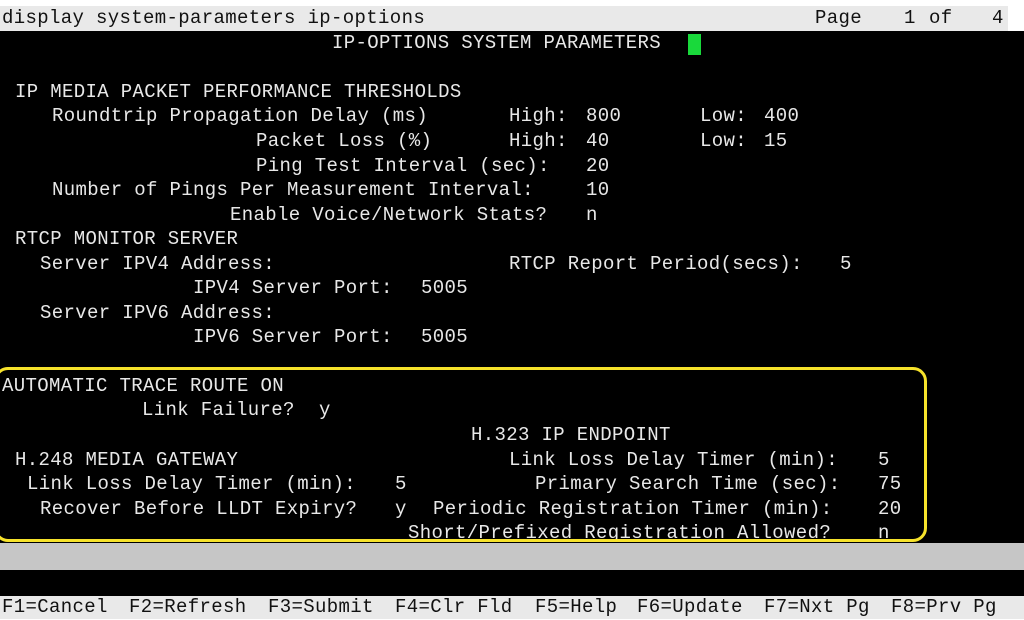  I want to click on command-line: display system-parameters ip-options, so click(214, 18).